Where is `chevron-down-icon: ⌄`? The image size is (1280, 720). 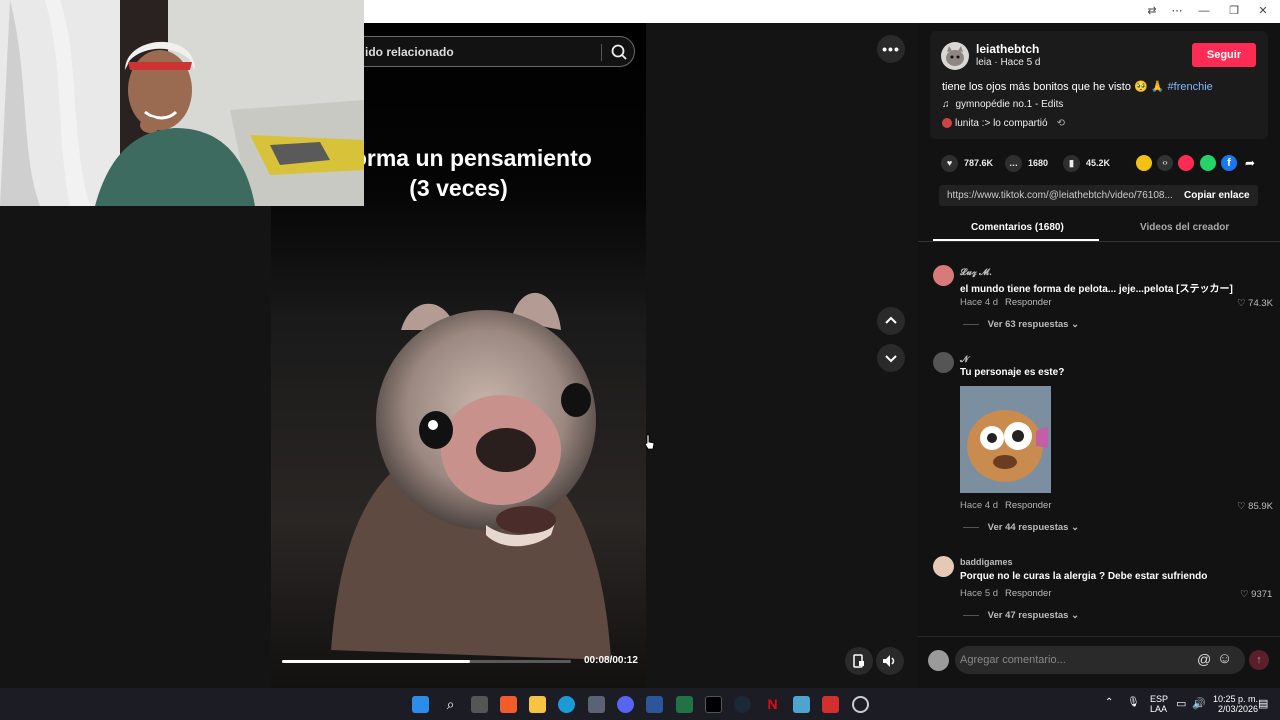
chevron-down-icon: ⌄ is located at coordinates (1075, 615).